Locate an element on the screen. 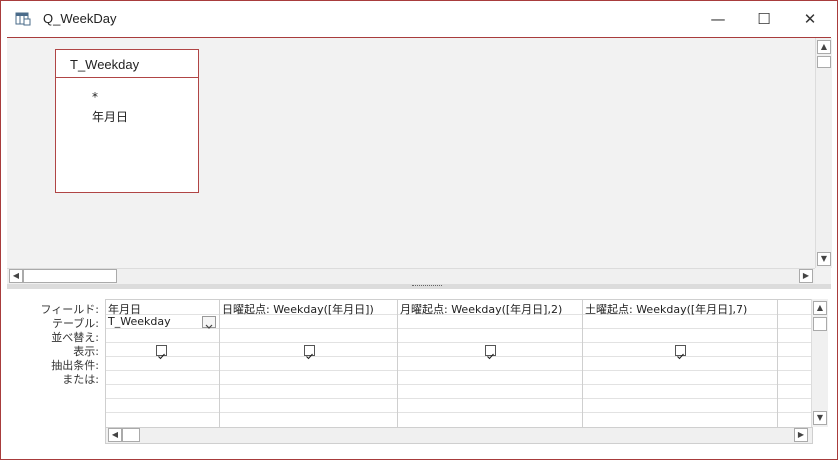 The image size is (838, 460). grid-column-1: 年月日 T_Weekday is located at coordinates (163, 364).